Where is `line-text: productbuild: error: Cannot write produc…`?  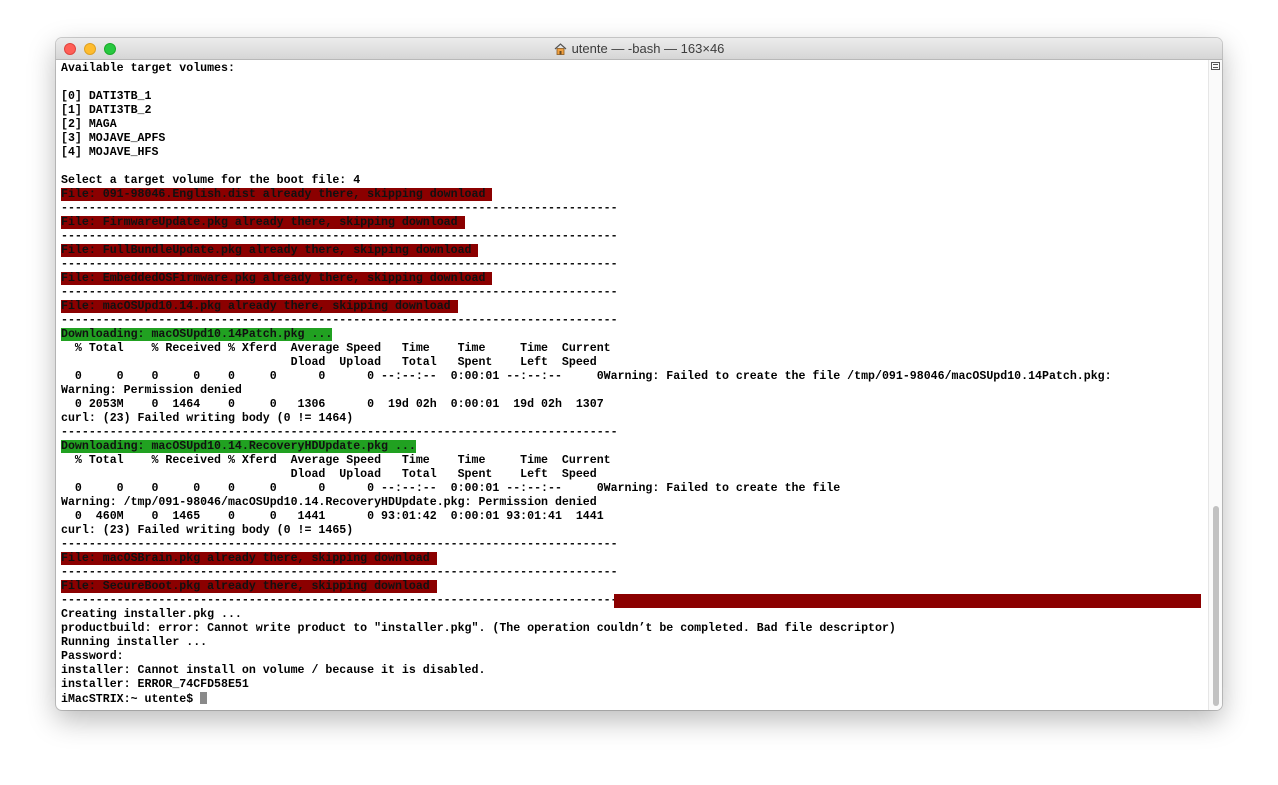 line-text: productbuild: error: Cannot write produc… is located at coordinates (478, 628).